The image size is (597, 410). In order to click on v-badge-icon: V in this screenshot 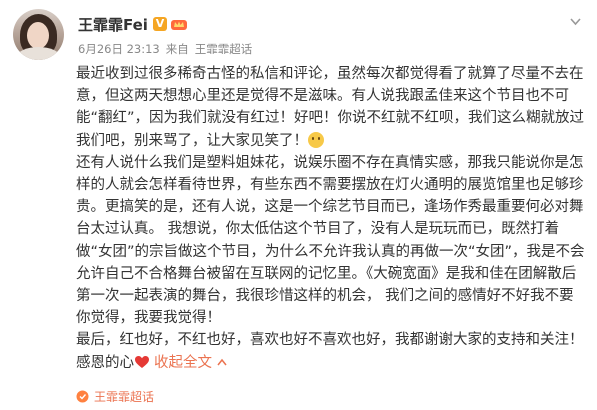, I will do `click(159, 24)`.